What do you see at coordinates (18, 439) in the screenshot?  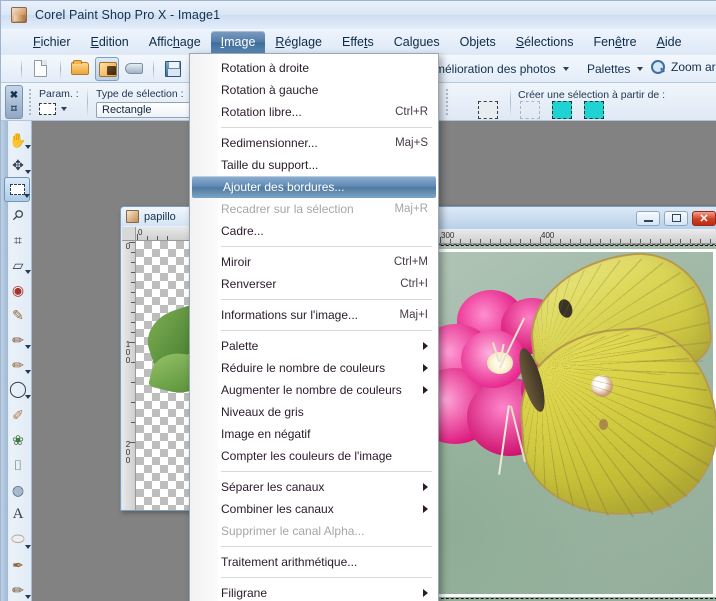 I see `tool-picture-tube: ❀` at bounding box center [18, 439].